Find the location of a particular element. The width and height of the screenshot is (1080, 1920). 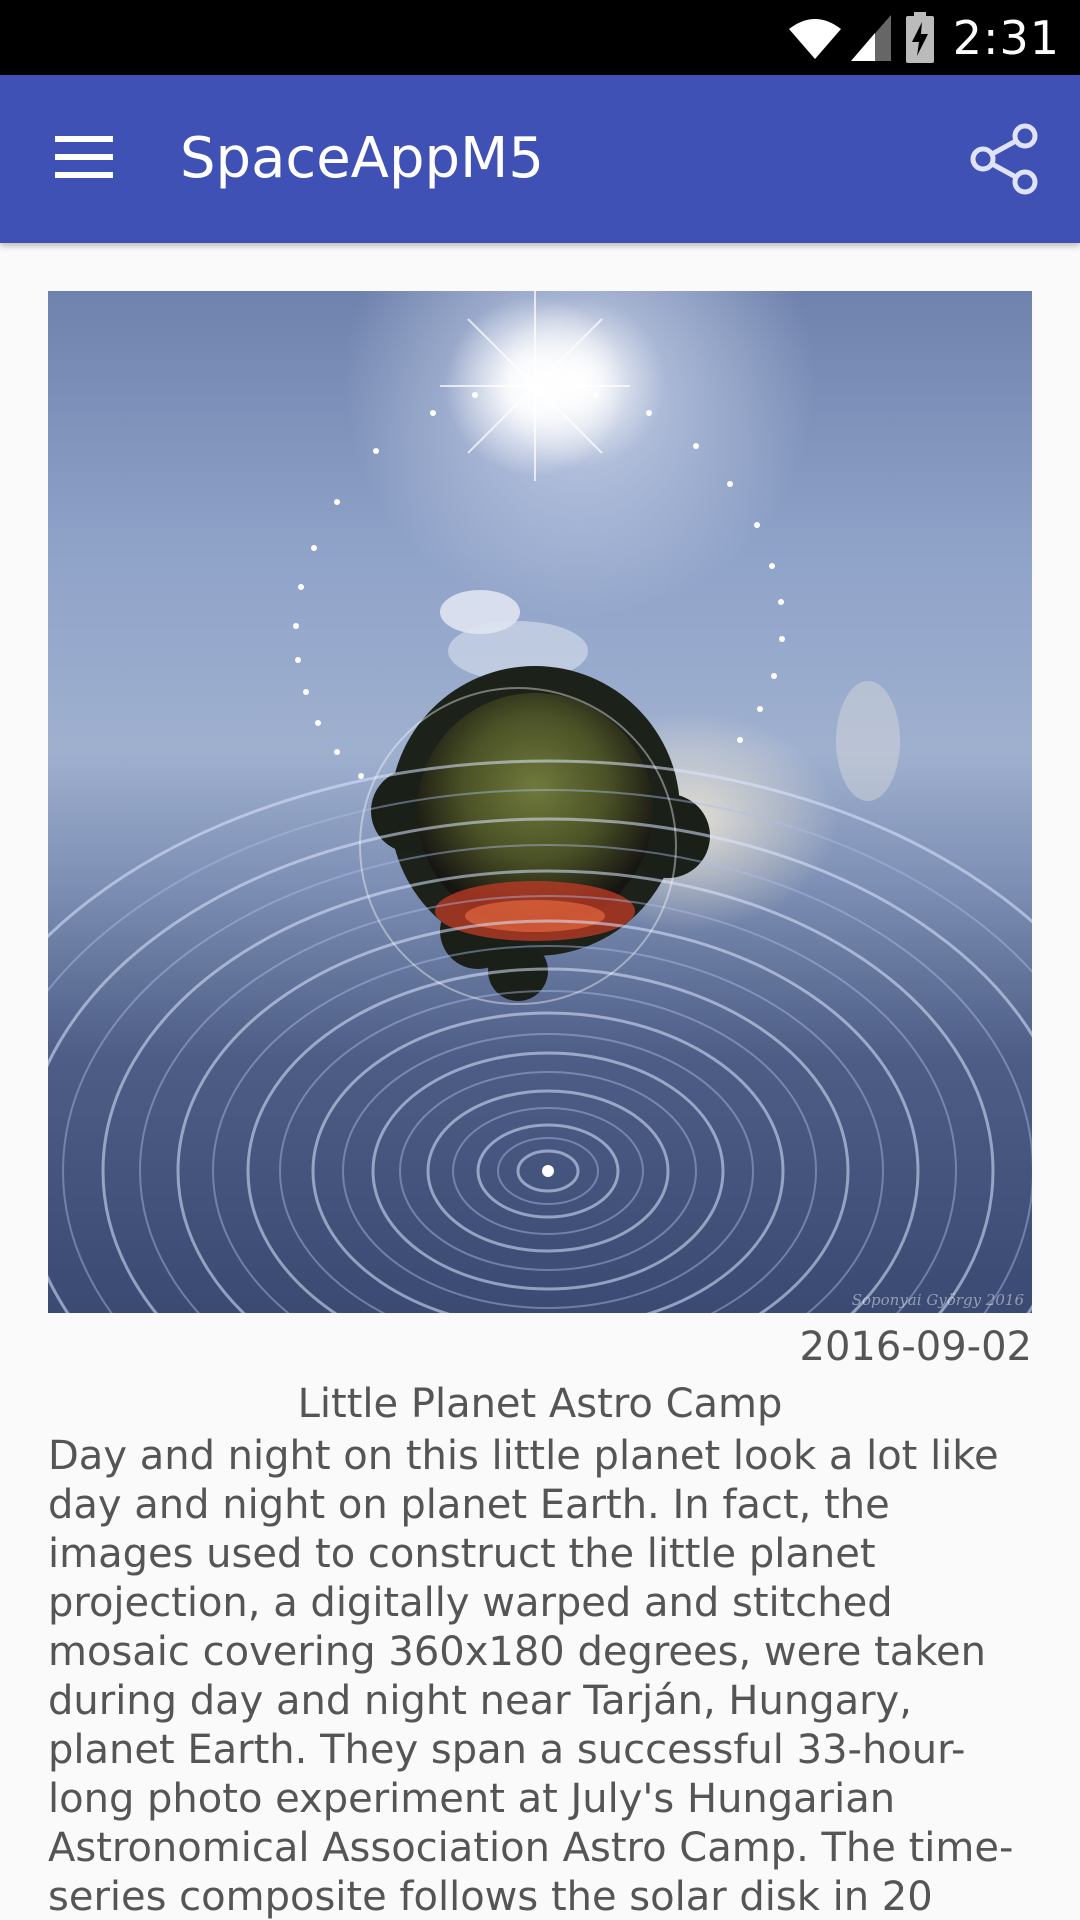

status-bar: 2:31 is located at coordinates (540, 37).